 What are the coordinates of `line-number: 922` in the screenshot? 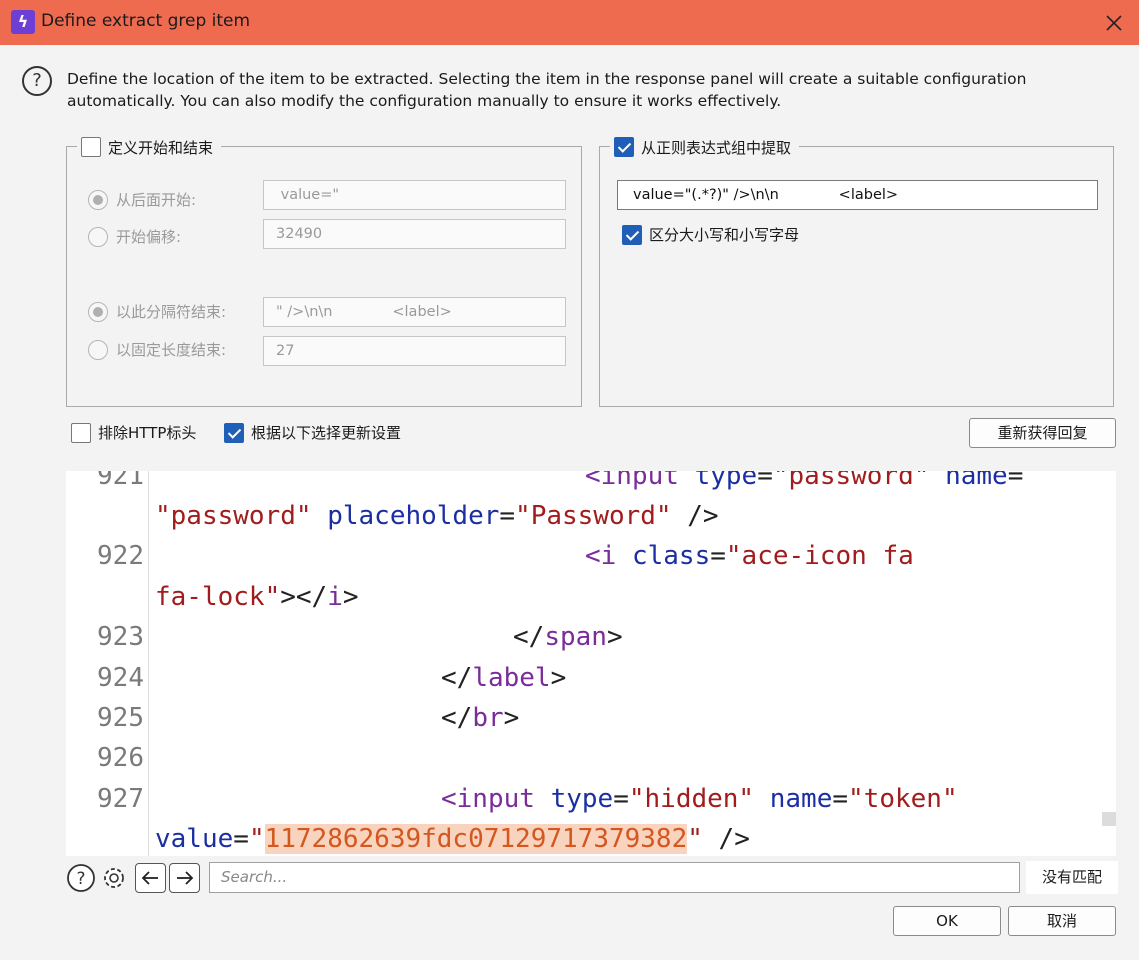 It's located at (120, 556).